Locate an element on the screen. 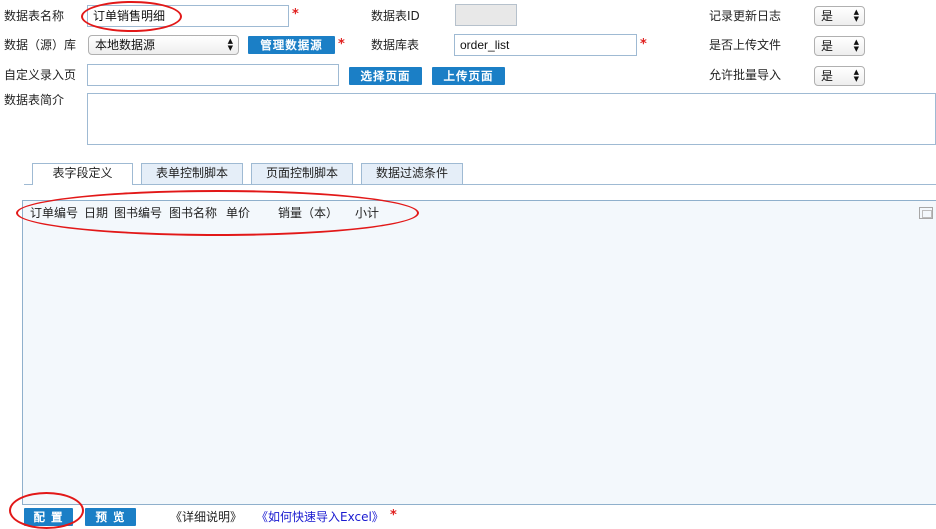  manage-datasource-button: 管理数据源 is located at coordinates (291, 45).